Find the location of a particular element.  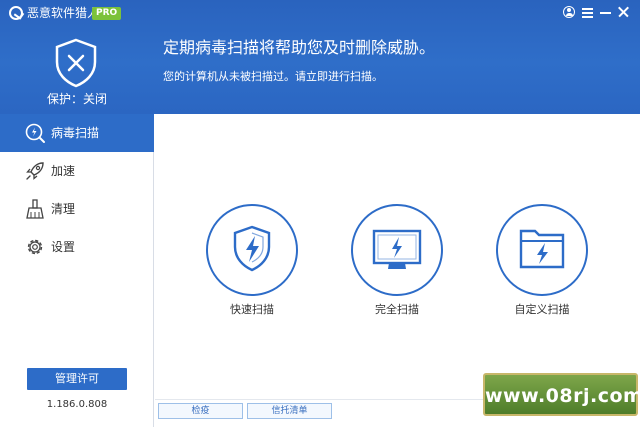

watermark-text: www.08rj.com is located at coordinates (562, 396).